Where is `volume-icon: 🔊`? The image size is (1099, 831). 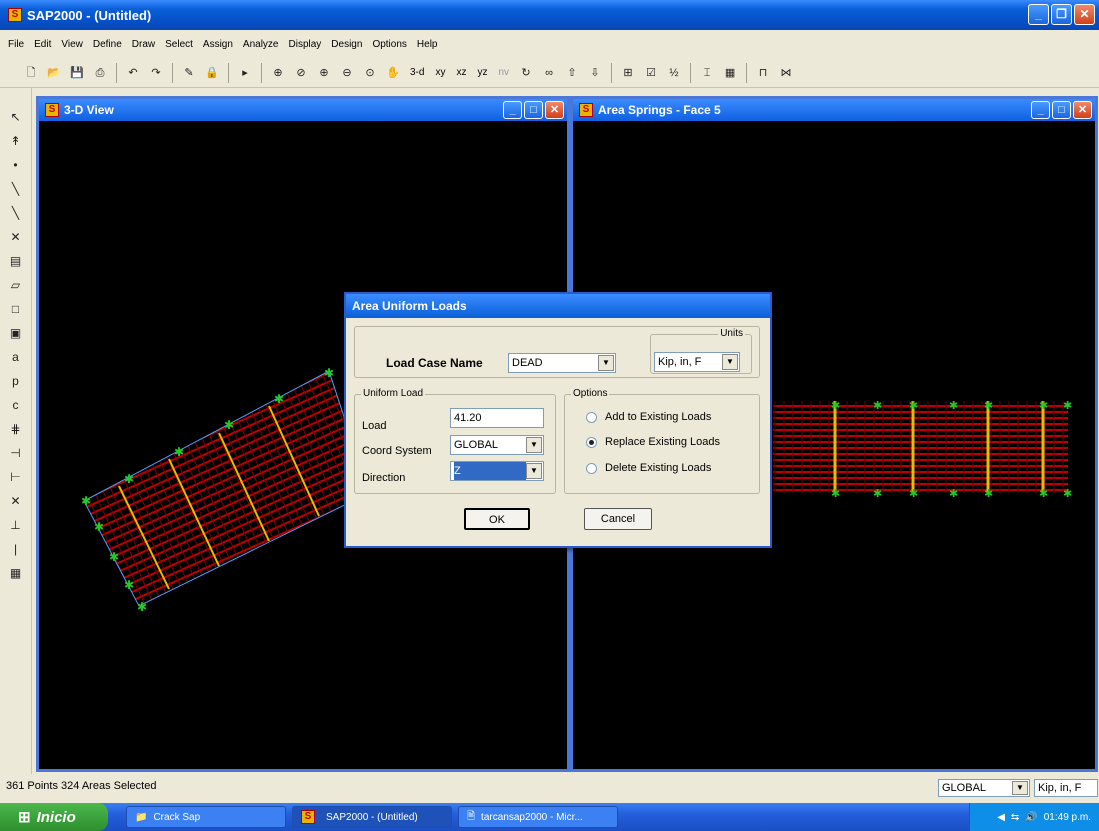 volume-icon: 🔊 is located at coordinates (1031, 817).